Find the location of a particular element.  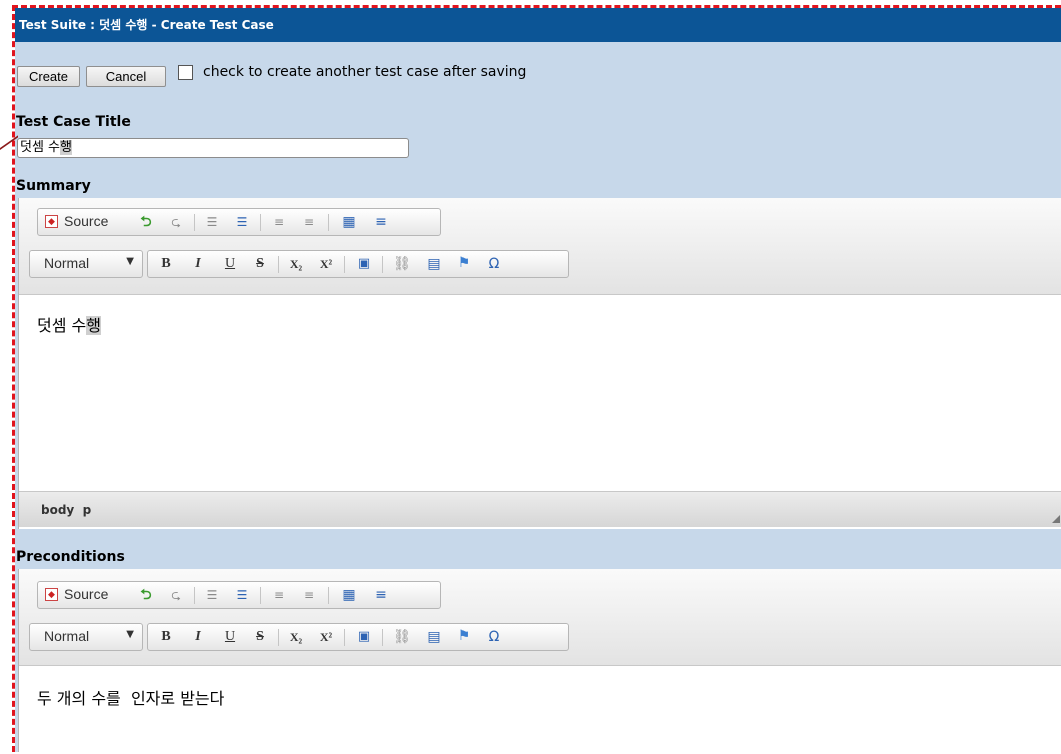

preconditions-content: 두 개의 수를 인자로 받는다 is located at coordinates (540, 710).